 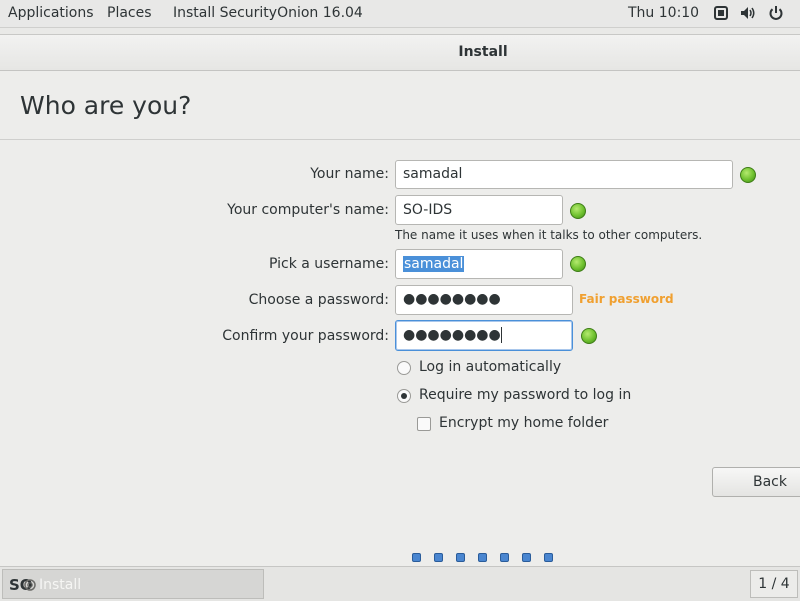 I want to click on places-menu: Places, so click(x=129, y=13).